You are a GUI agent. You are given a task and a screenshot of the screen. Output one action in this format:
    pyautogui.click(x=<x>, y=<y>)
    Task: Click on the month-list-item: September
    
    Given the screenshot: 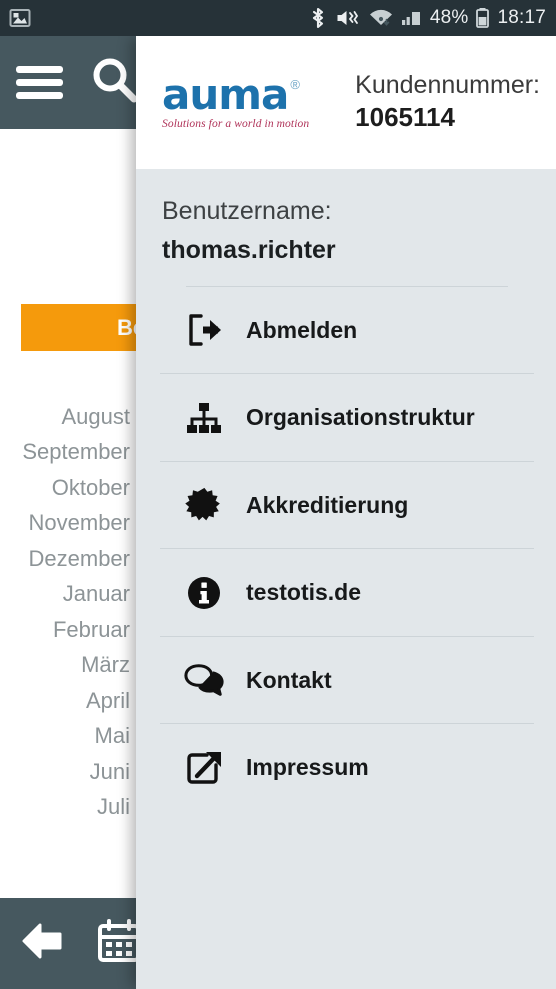 What is the action you would take?
    pyautogui.click(x=68, y=453)
    